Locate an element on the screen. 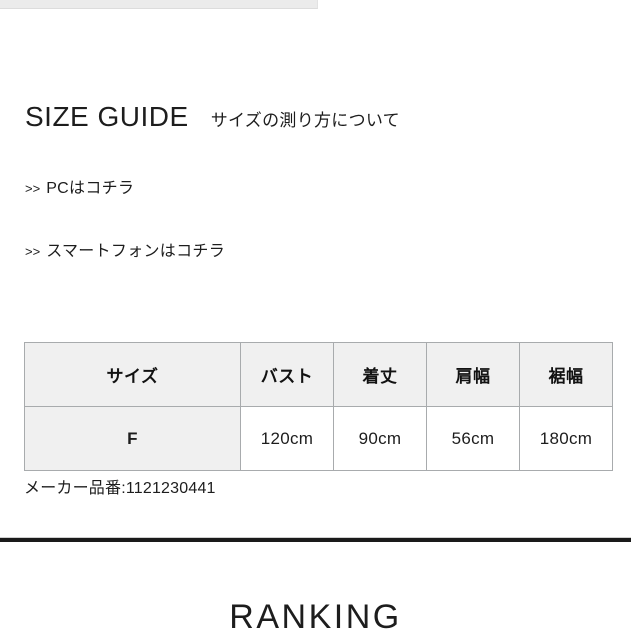 The height and width of the screenshot is (640, 640). top-partial-bar is located at coordinates (159, 4).